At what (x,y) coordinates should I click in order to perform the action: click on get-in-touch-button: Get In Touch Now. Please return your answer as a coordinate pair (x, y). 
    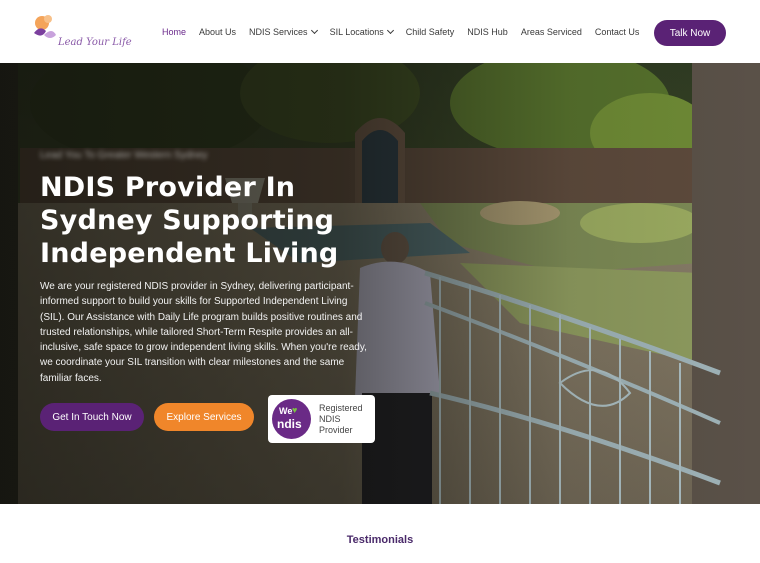
    Looking at the image, I should click on (92, 417).